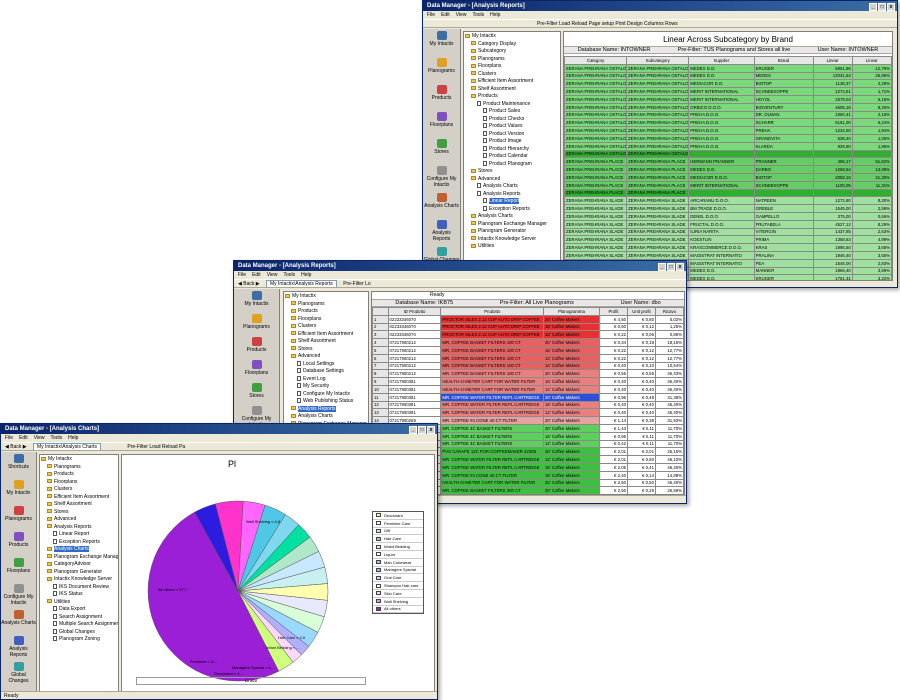  I want to click on minimize-icon: _, so click(662, 267).